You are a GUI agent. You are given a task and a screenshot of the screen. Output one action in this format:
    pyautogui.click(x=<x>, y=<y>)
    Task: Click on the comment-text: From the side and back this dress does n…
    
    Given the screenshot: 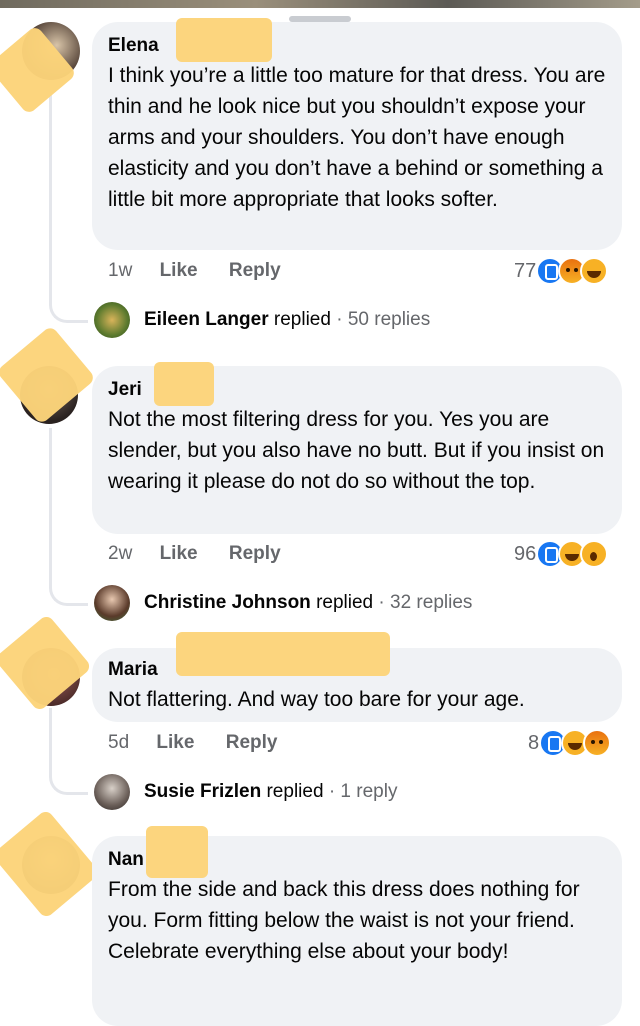 What is the action you would take?
    pyautogui.click(x=344, y=920)
    